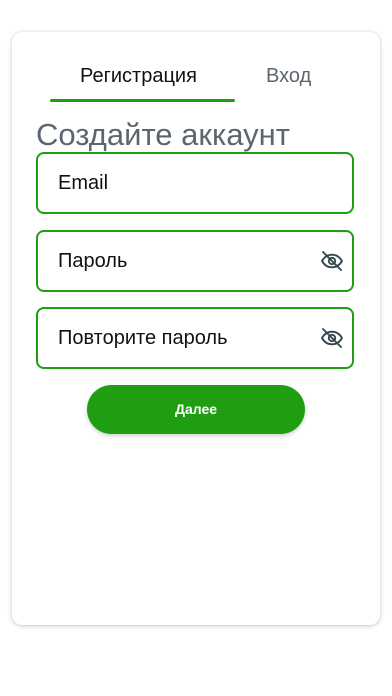  What do you see at coordinates (163, 134) in the screenshot?
I see `page-title: Создайте аккаунт` at bounding box center [163, 134].